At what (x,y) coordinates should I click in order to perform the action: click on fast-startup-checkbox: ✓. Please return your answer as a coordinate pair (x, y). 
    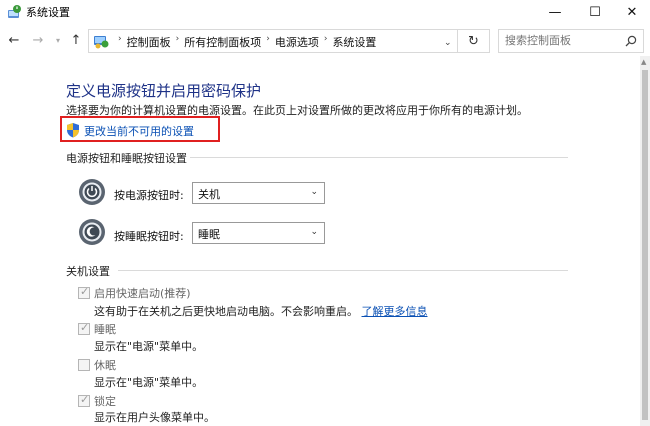
    Looking at the image, I should click on (84, 292).